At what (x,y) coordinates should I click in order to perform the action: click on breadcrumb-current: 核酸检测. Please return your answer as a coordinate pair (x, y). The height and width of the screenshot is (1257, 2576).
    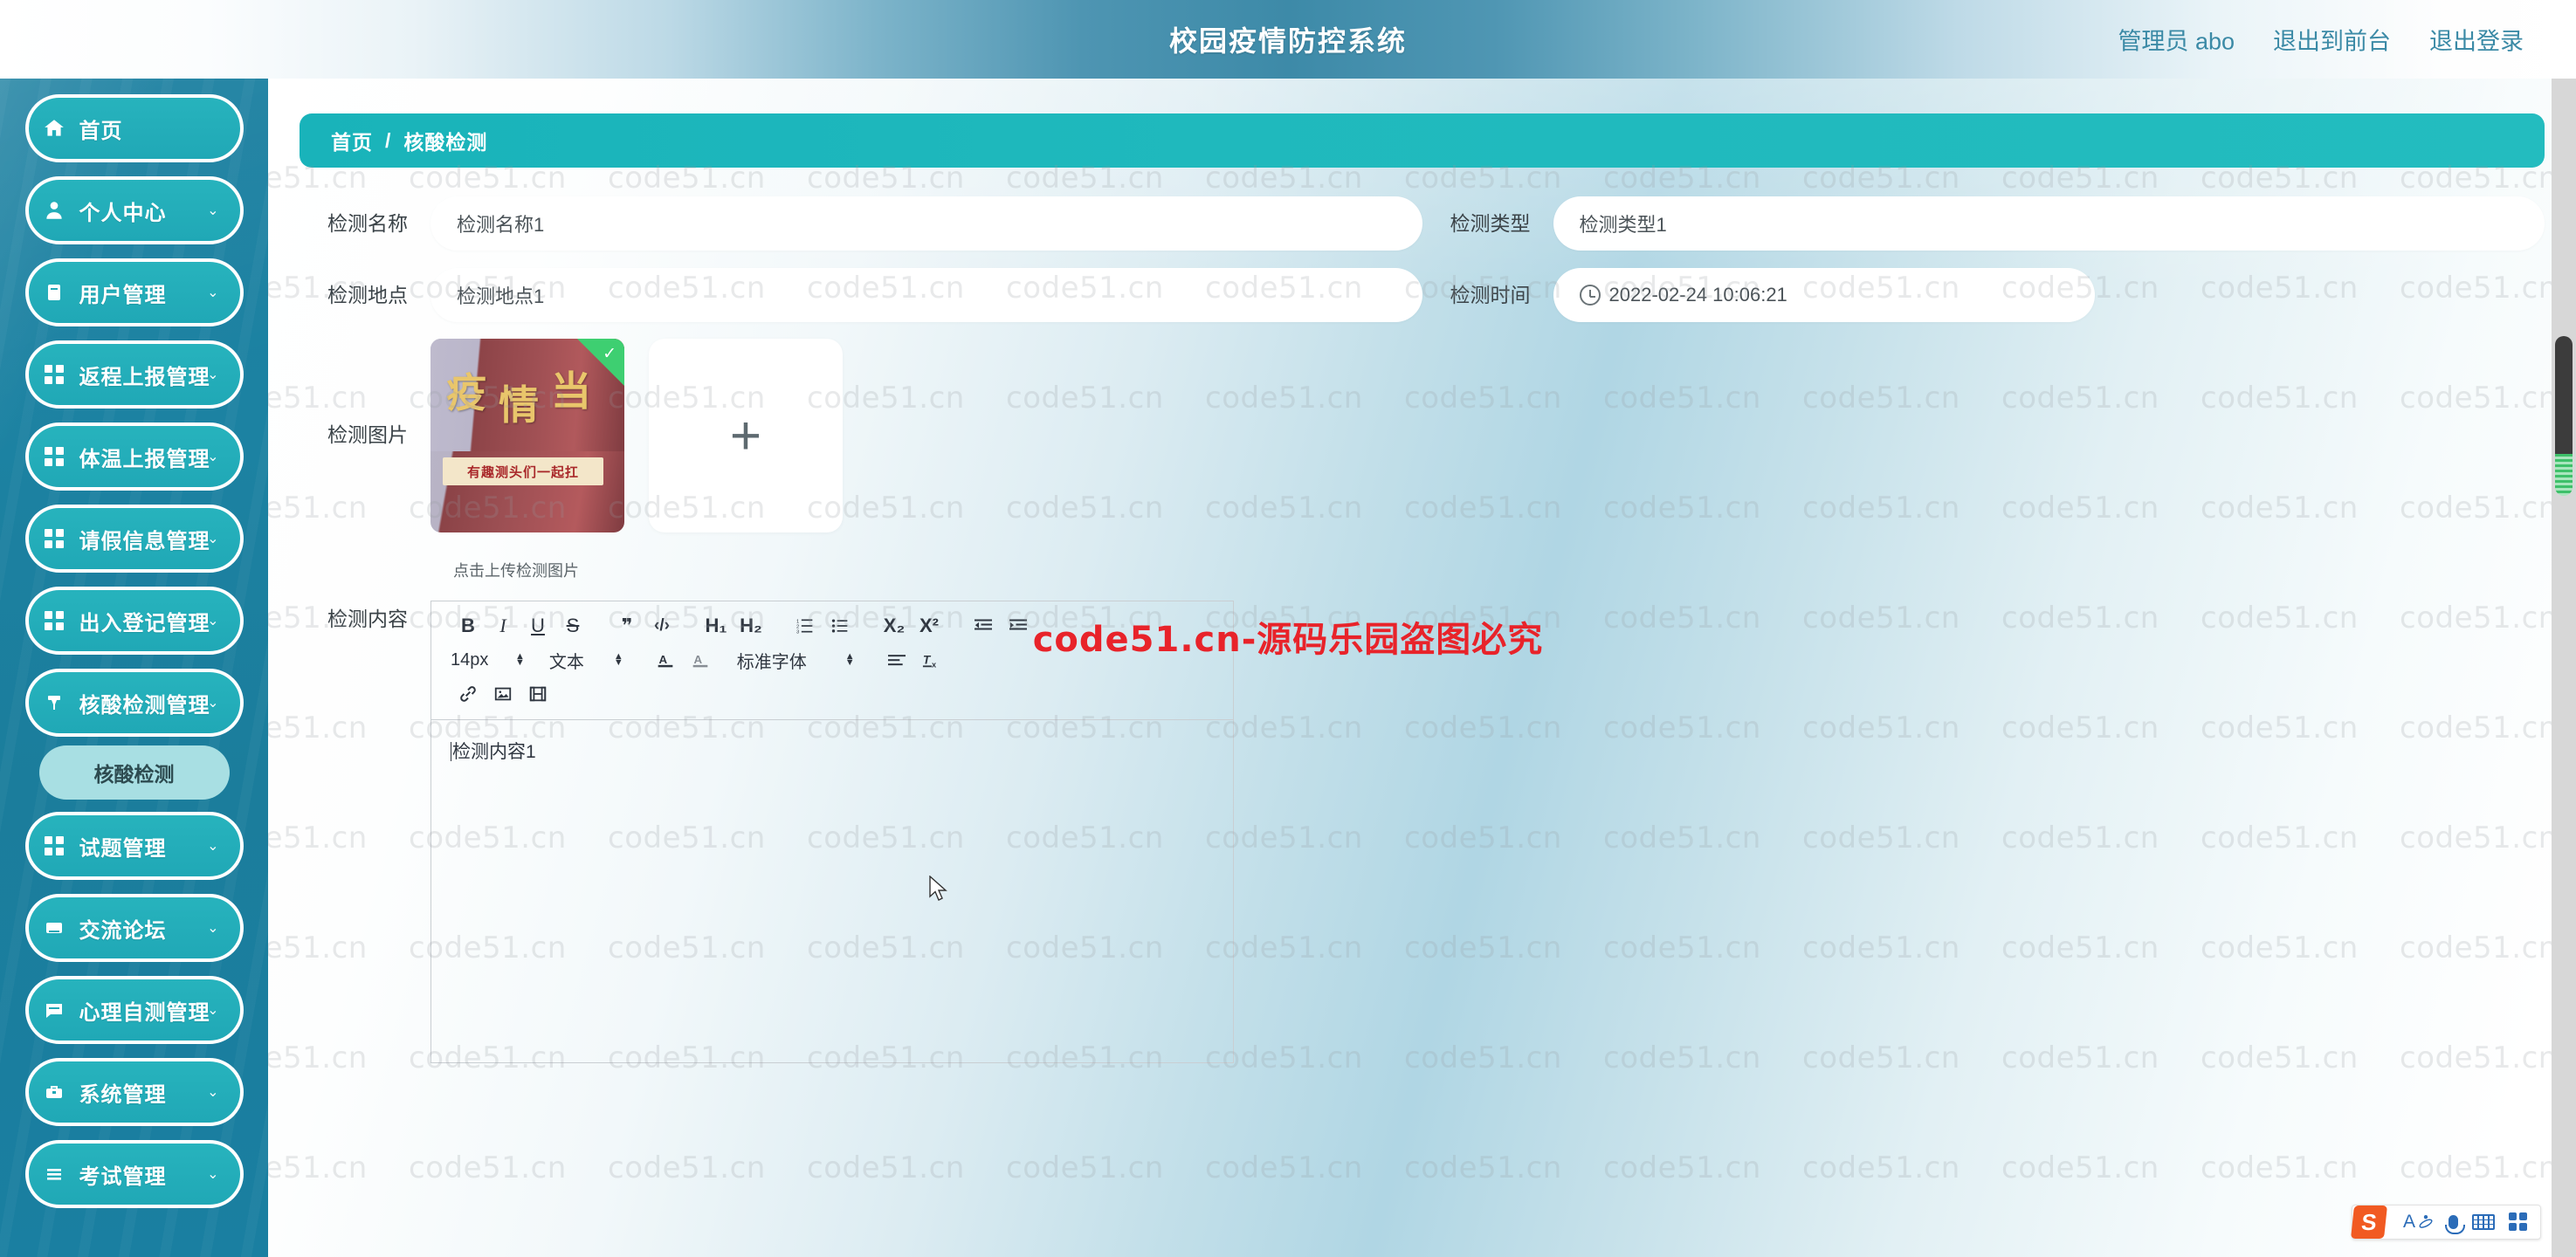
    Looking at the image, I should click on (445, 143).